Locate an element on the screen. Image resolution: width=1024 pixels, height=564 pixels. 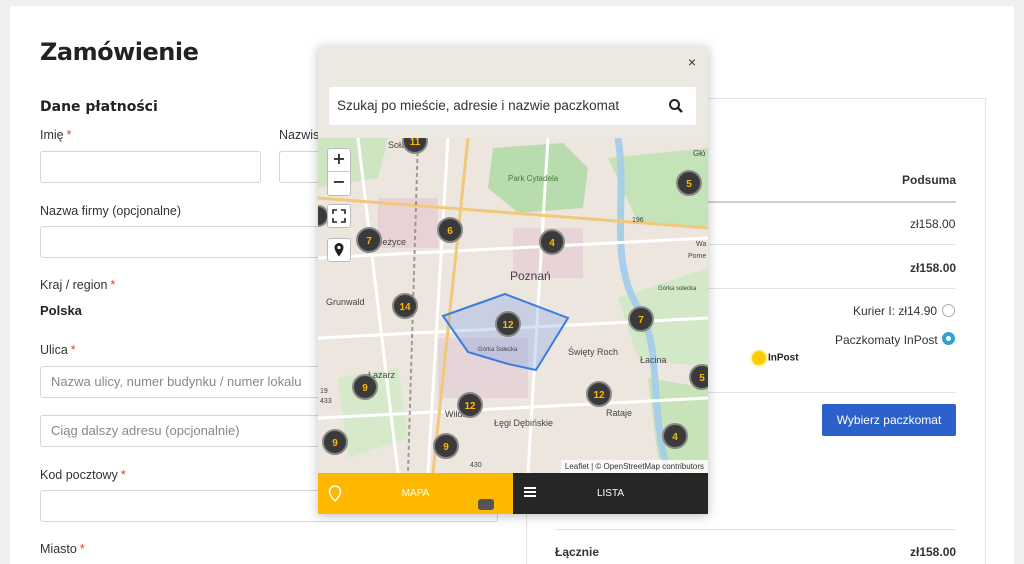
map-label-glo: Głó is located at coordinates (699, 153).